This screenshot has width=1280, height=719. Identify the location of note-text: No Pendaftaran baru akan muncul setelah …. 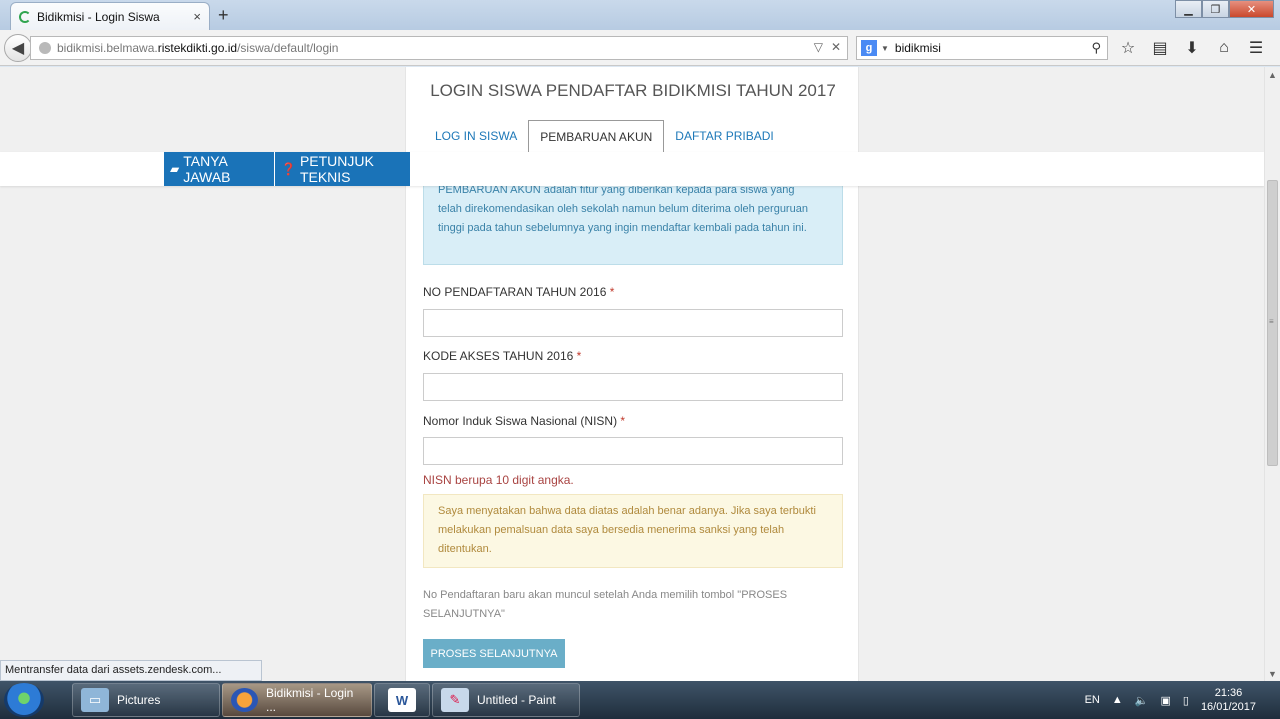
(605, 604).